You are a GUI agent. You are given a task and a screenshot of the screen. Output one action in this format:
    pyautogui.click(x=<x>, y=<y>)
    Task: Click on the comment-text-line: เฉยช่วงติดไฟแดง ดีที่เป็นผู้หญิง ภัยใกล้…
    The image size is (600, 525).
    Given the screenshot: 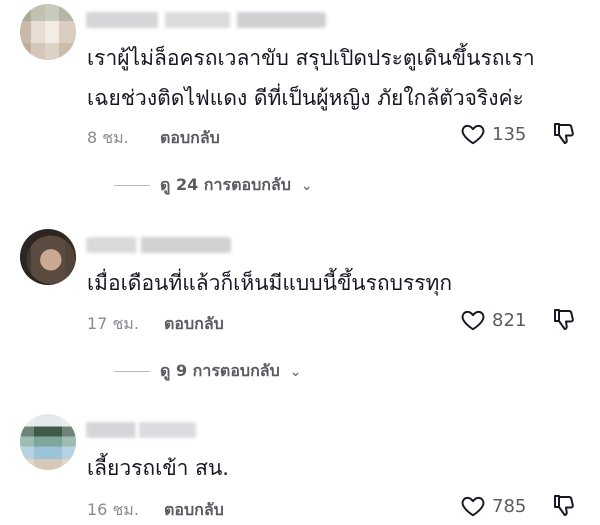 What is the action you would take?
    pyautogui.click(x=305, y=98)
    